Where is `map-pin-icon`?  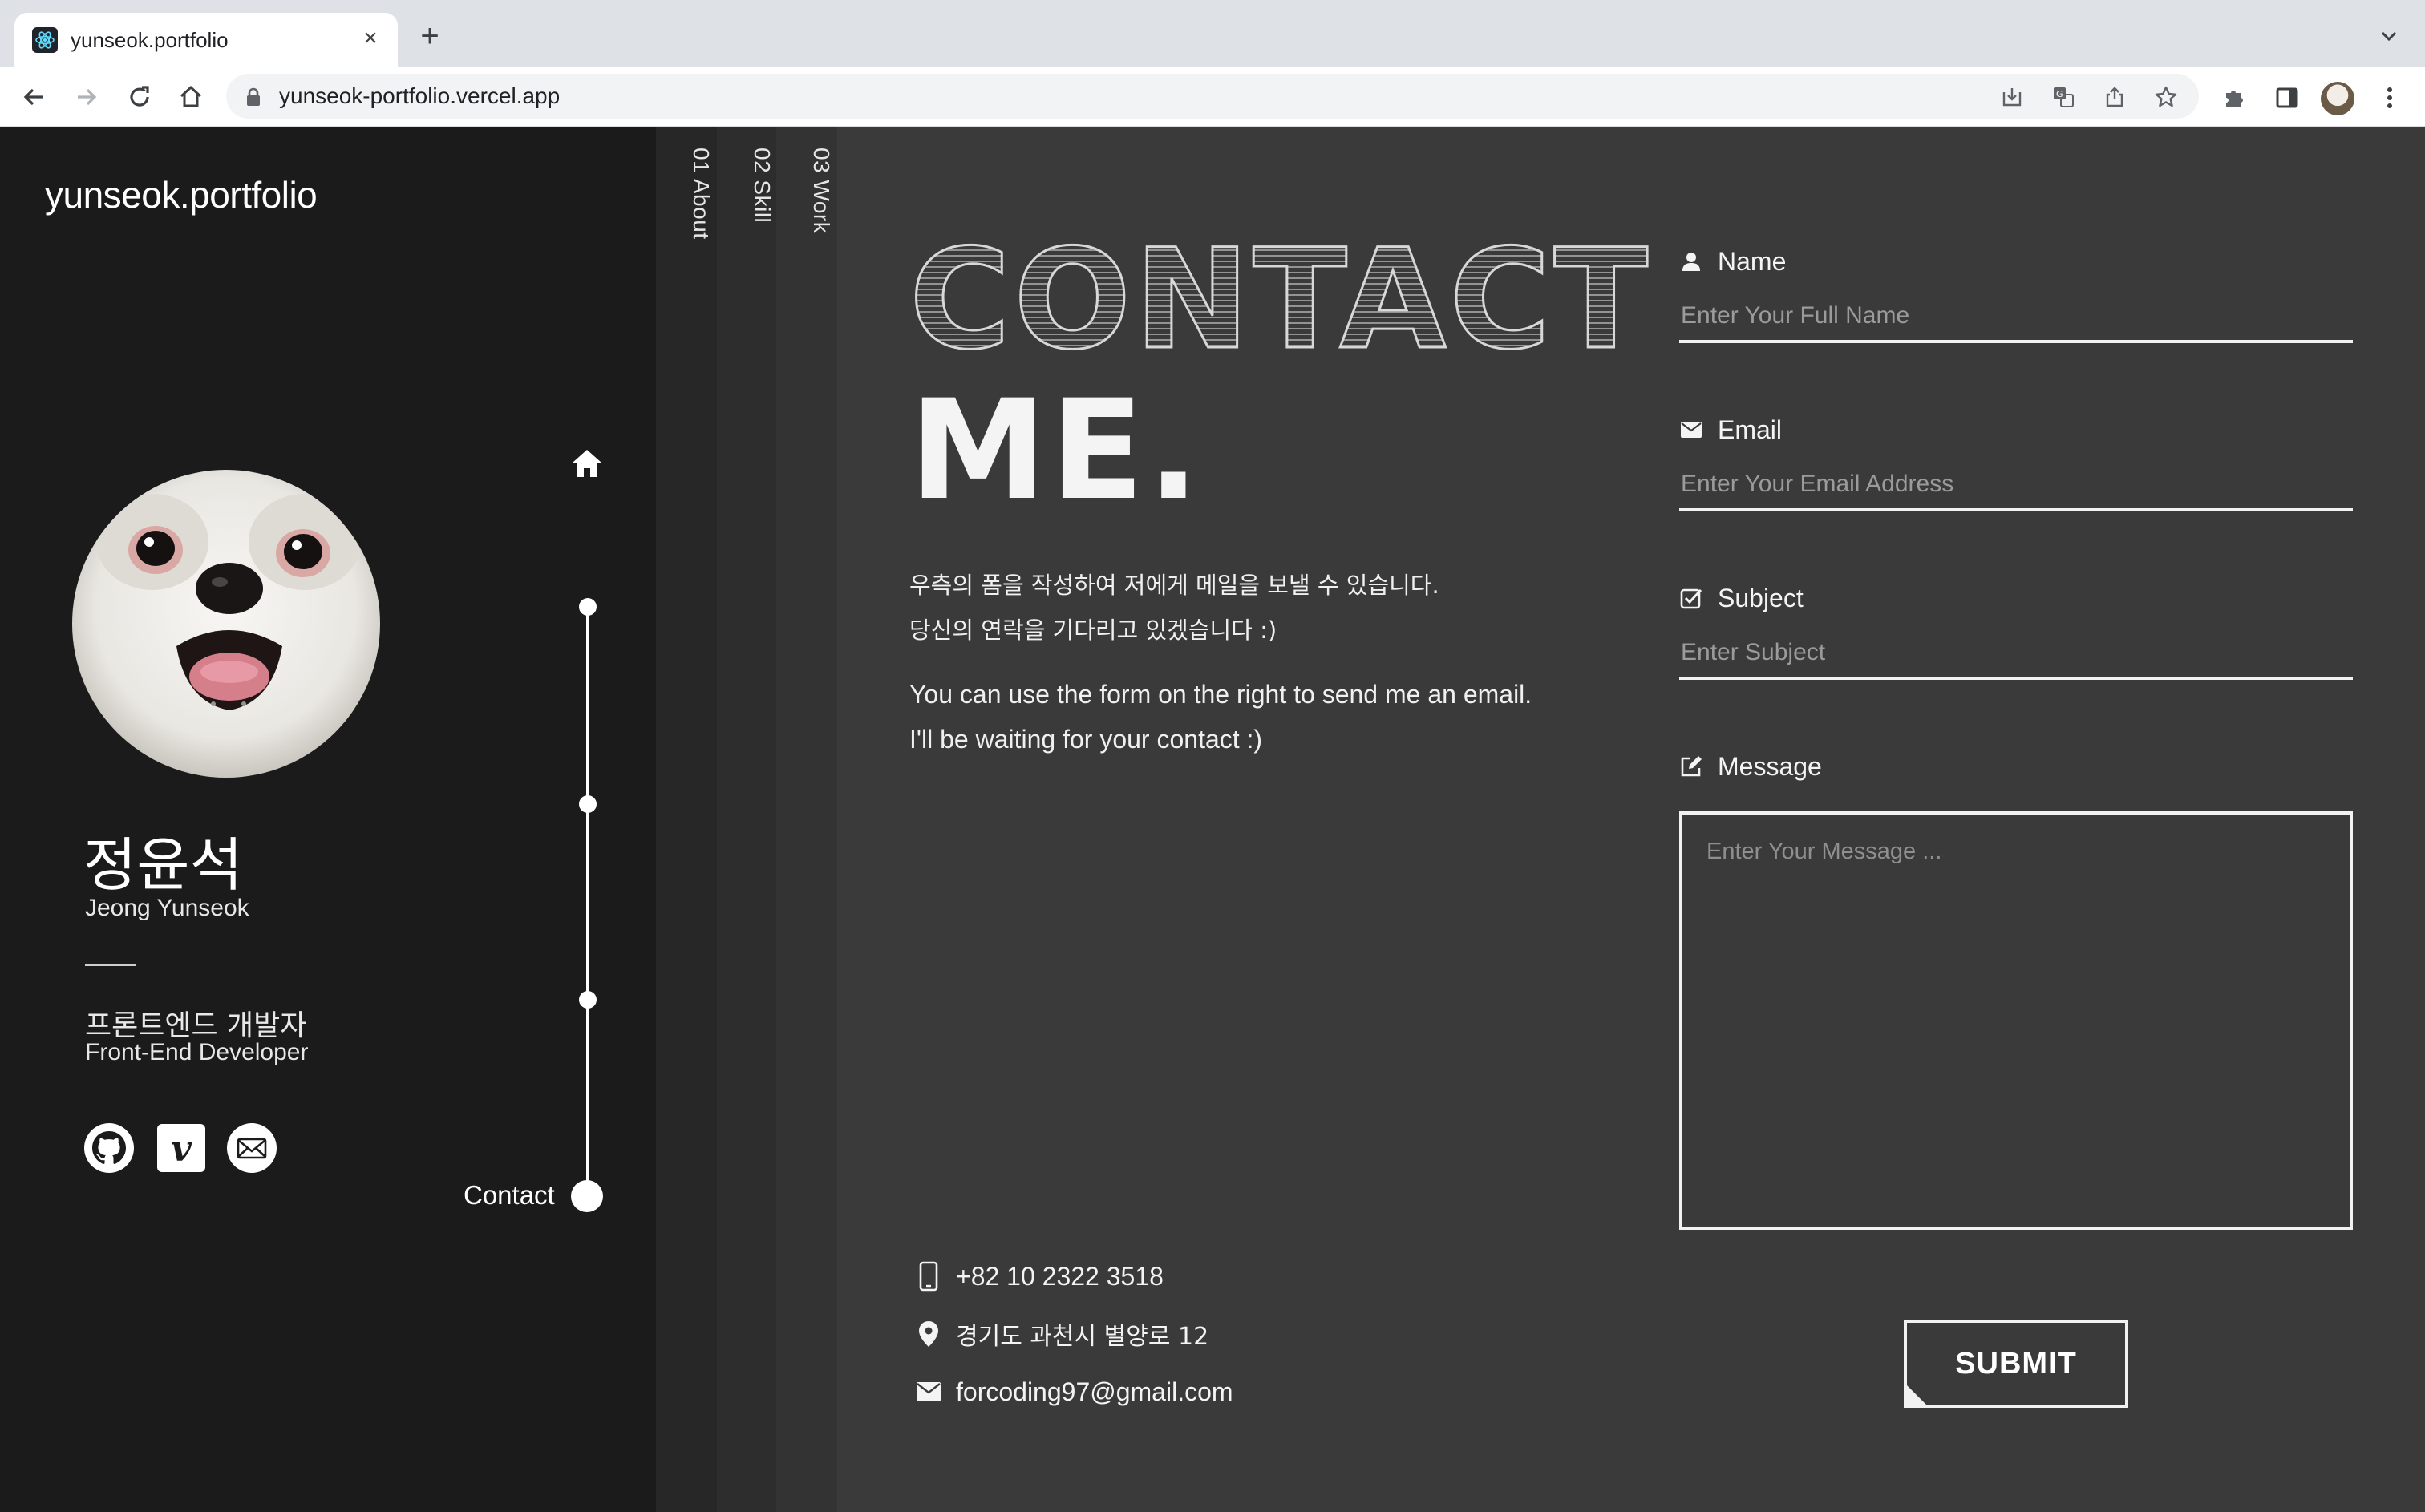
map-pin-icon is located at coordinates (929, 1334).